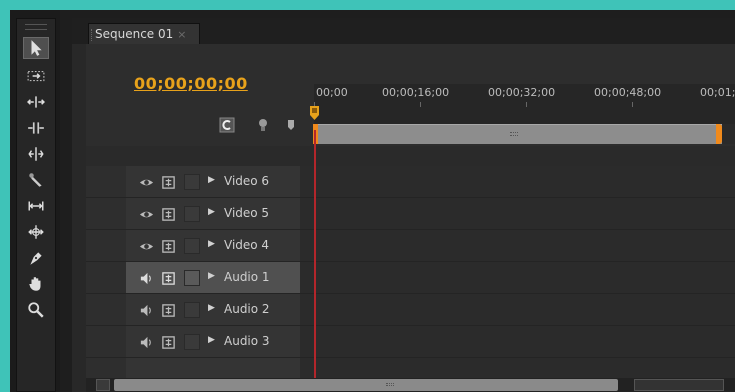  Describe the element at coordinates (36, 310) in the screenshot. I see `zoom-tool-icon` at that location.